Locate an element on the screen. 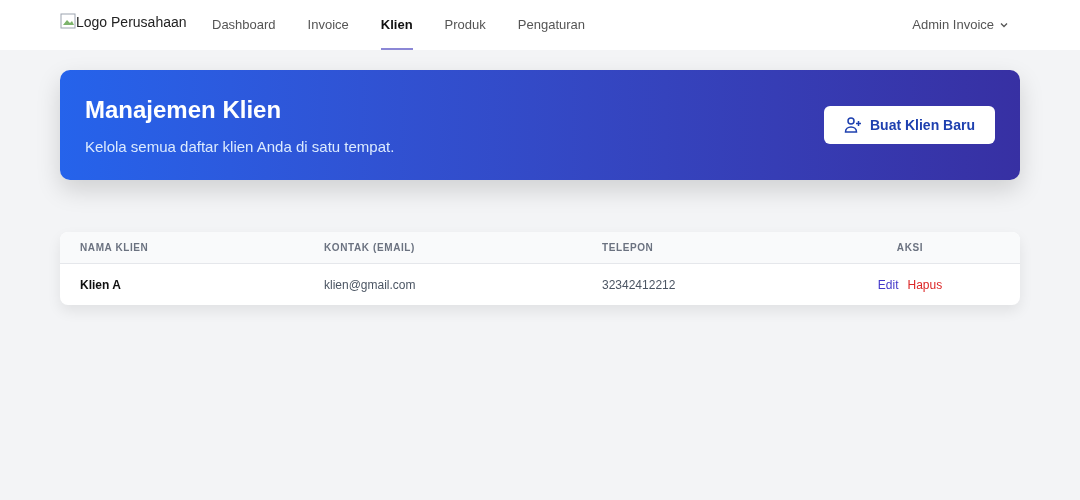  new-client-button: Buat Klien Baru is located at coordinates (909, 125).